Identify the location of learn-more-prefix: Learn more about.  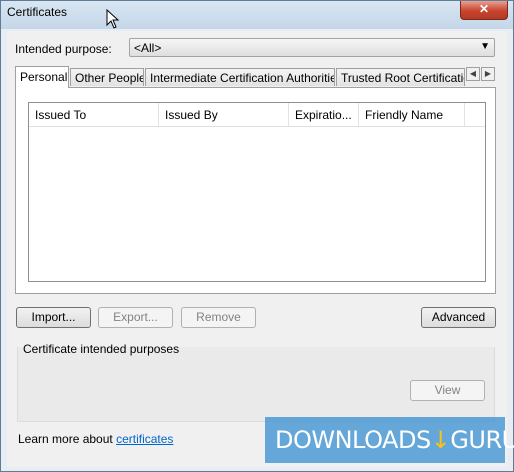
(67, 439).